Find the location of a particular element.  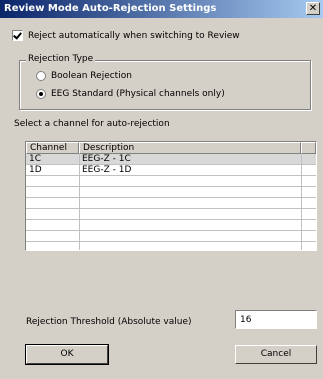

check-mark-icon is located at coordinates (17, 35).